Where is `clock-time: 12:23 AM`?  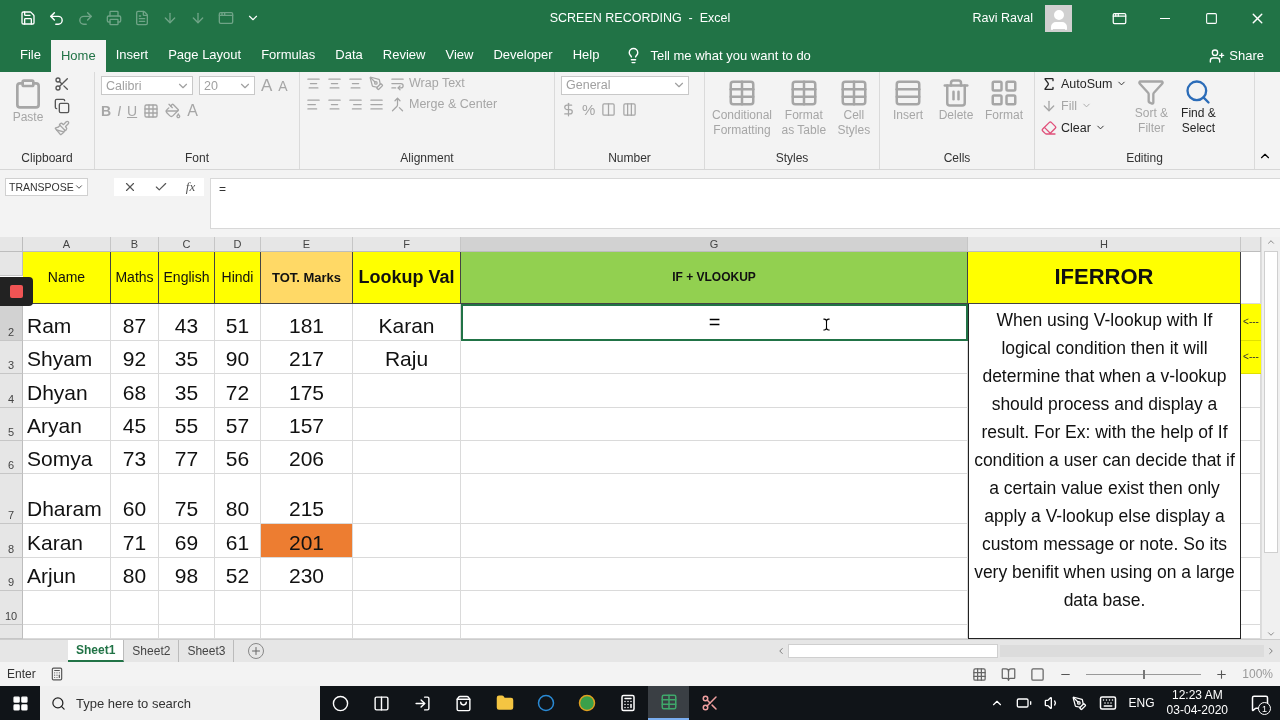
clock-time: 12:23 AM is located at coordinates (1197, 695).